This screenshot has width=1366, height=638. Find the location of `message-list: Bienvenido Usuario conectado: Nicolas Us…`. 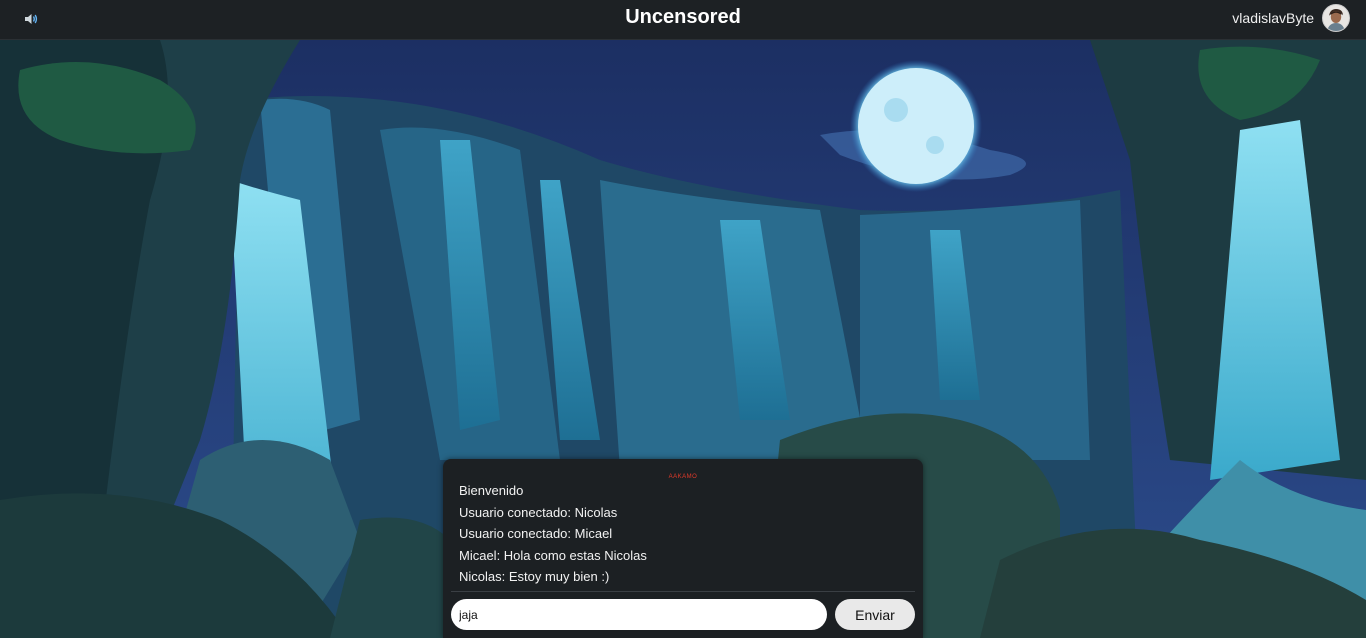

message-list: Bienvenido Usuario conectado: Nicolas Us… is located at coordinates (684, 534).